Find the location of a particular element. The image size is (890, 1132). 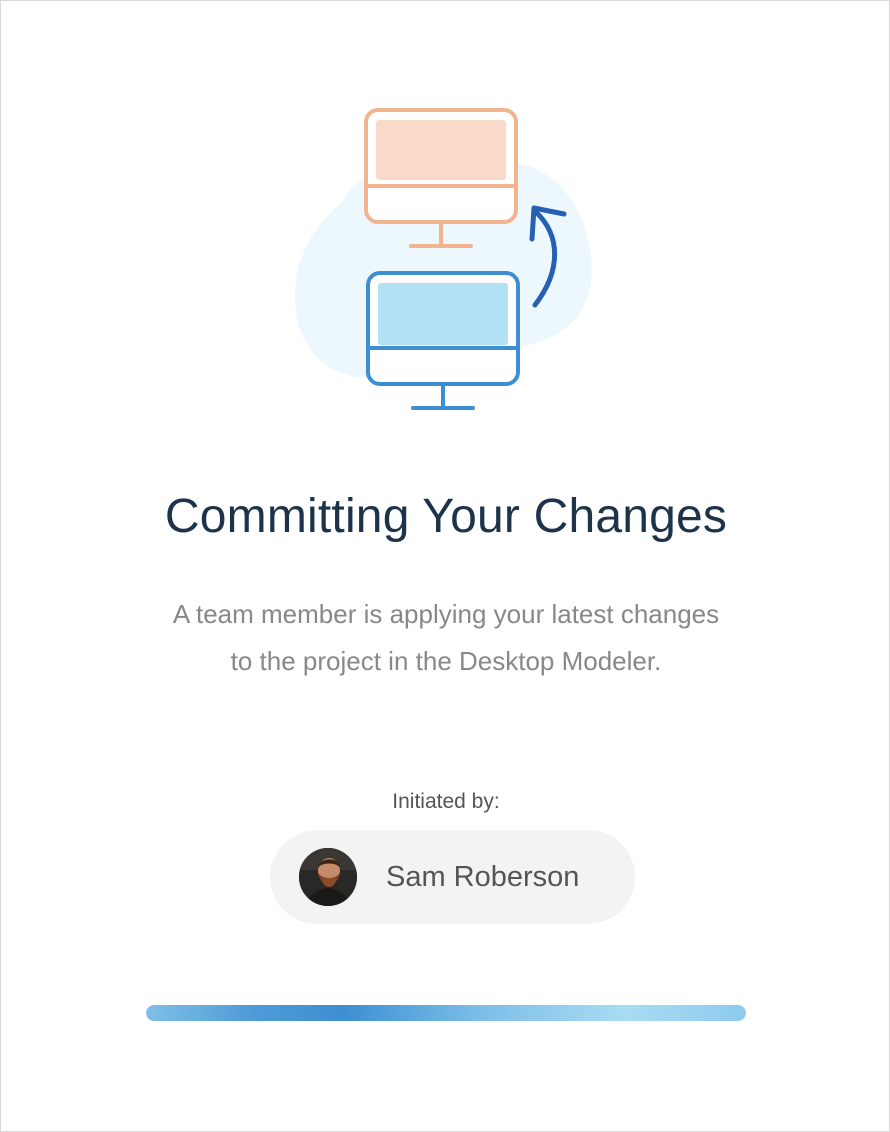

status-description-line-2: to the project in the Desktop Modeler. is located at coordinates (446, 661).